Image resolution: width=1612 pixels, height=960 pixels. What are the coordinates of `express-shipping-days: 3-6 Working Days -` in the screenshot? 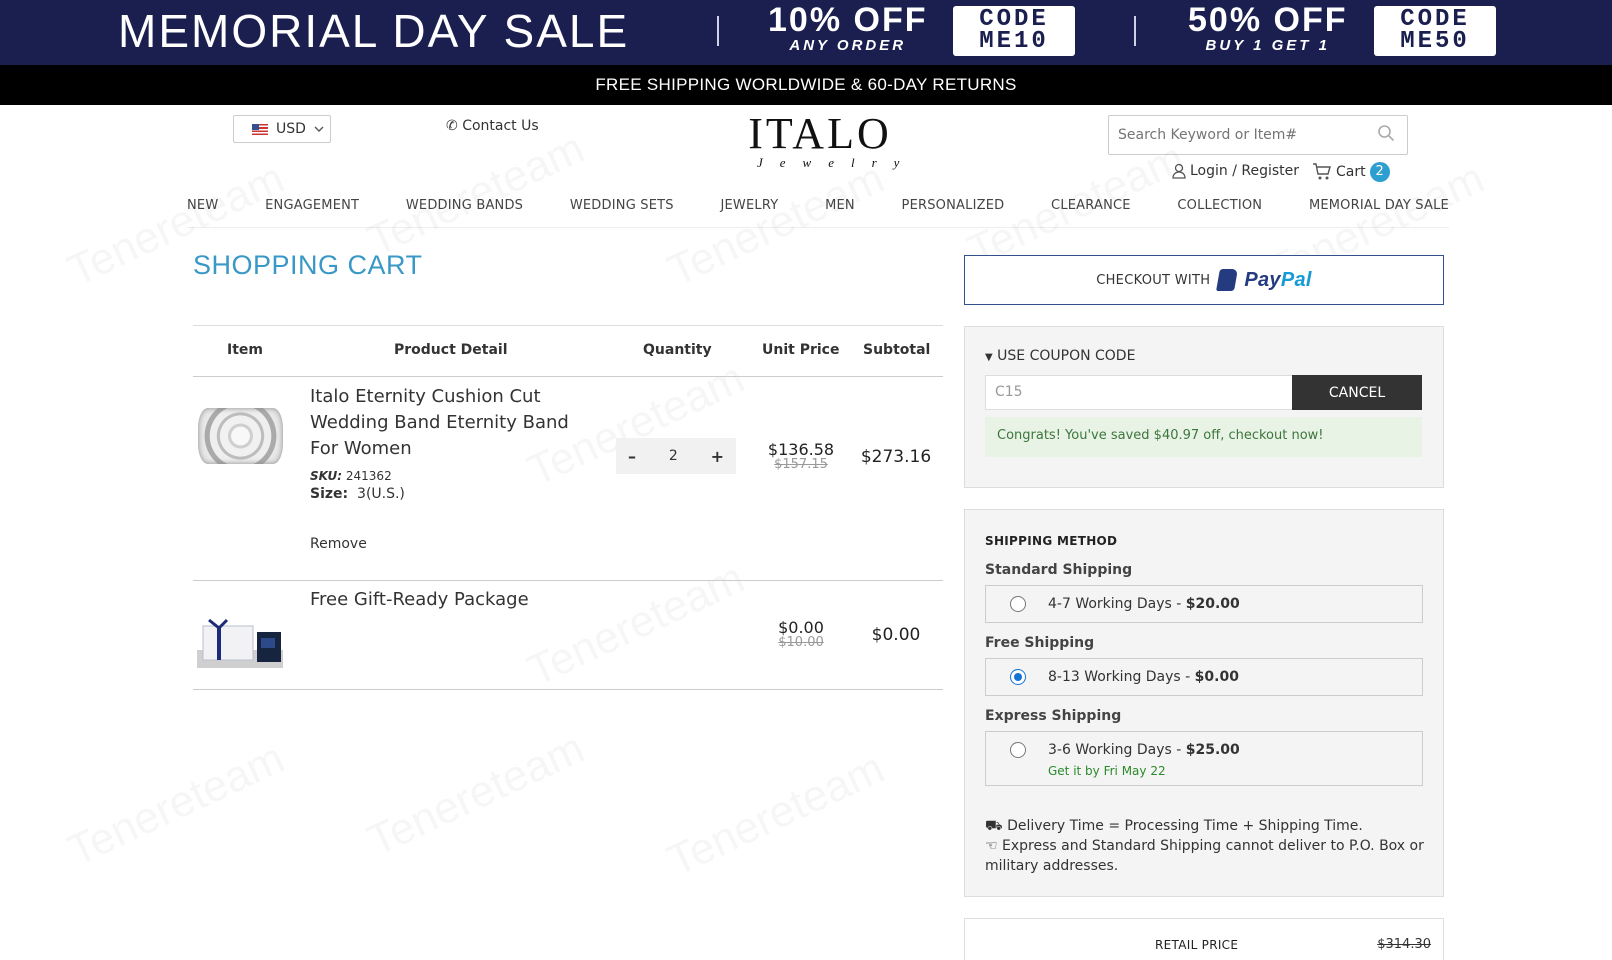 It's located at (1117, 750).